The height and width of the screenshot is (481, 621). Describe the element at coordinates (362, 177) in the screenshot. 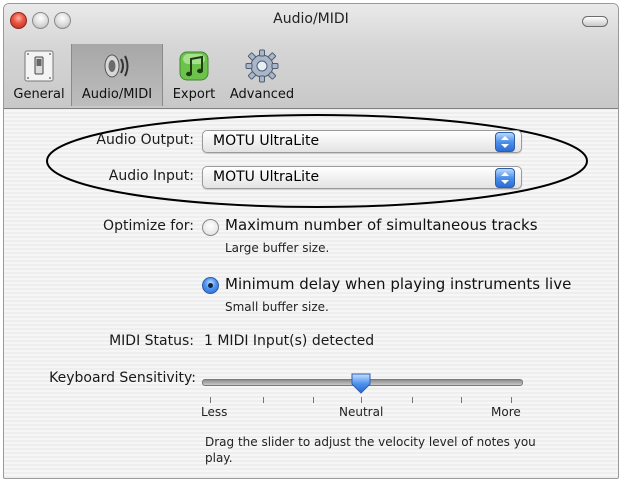

I see `audio-input-popup: MOTU UltraLite` at that location.